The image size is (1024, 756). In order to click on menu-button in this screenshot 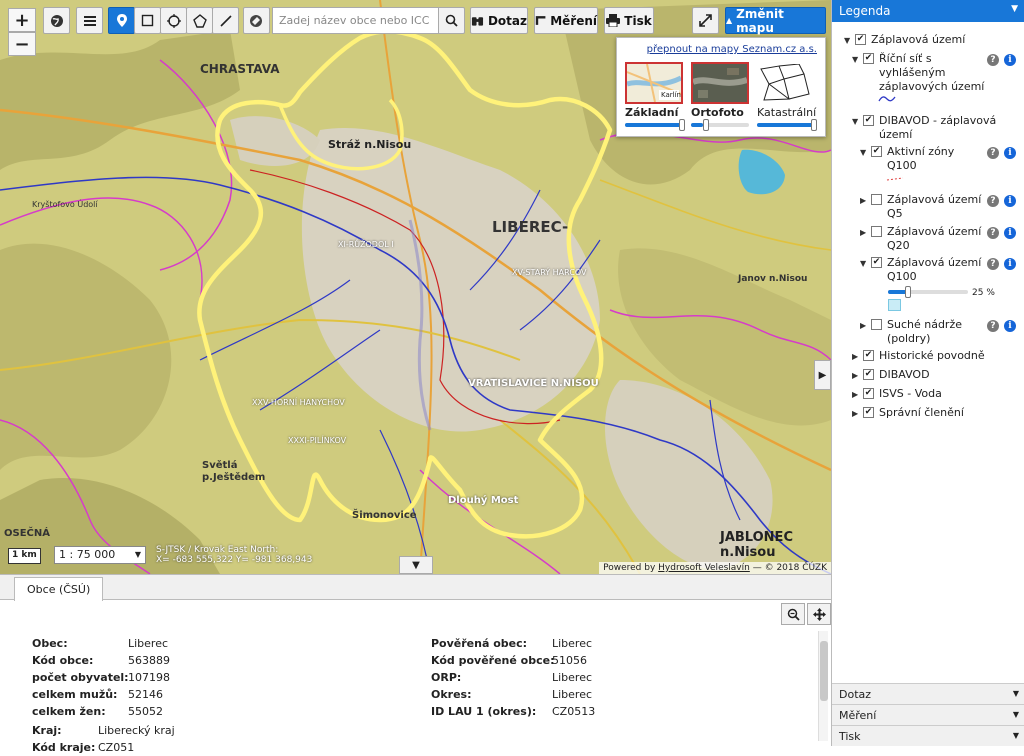, I will do `click(89, 20)`.